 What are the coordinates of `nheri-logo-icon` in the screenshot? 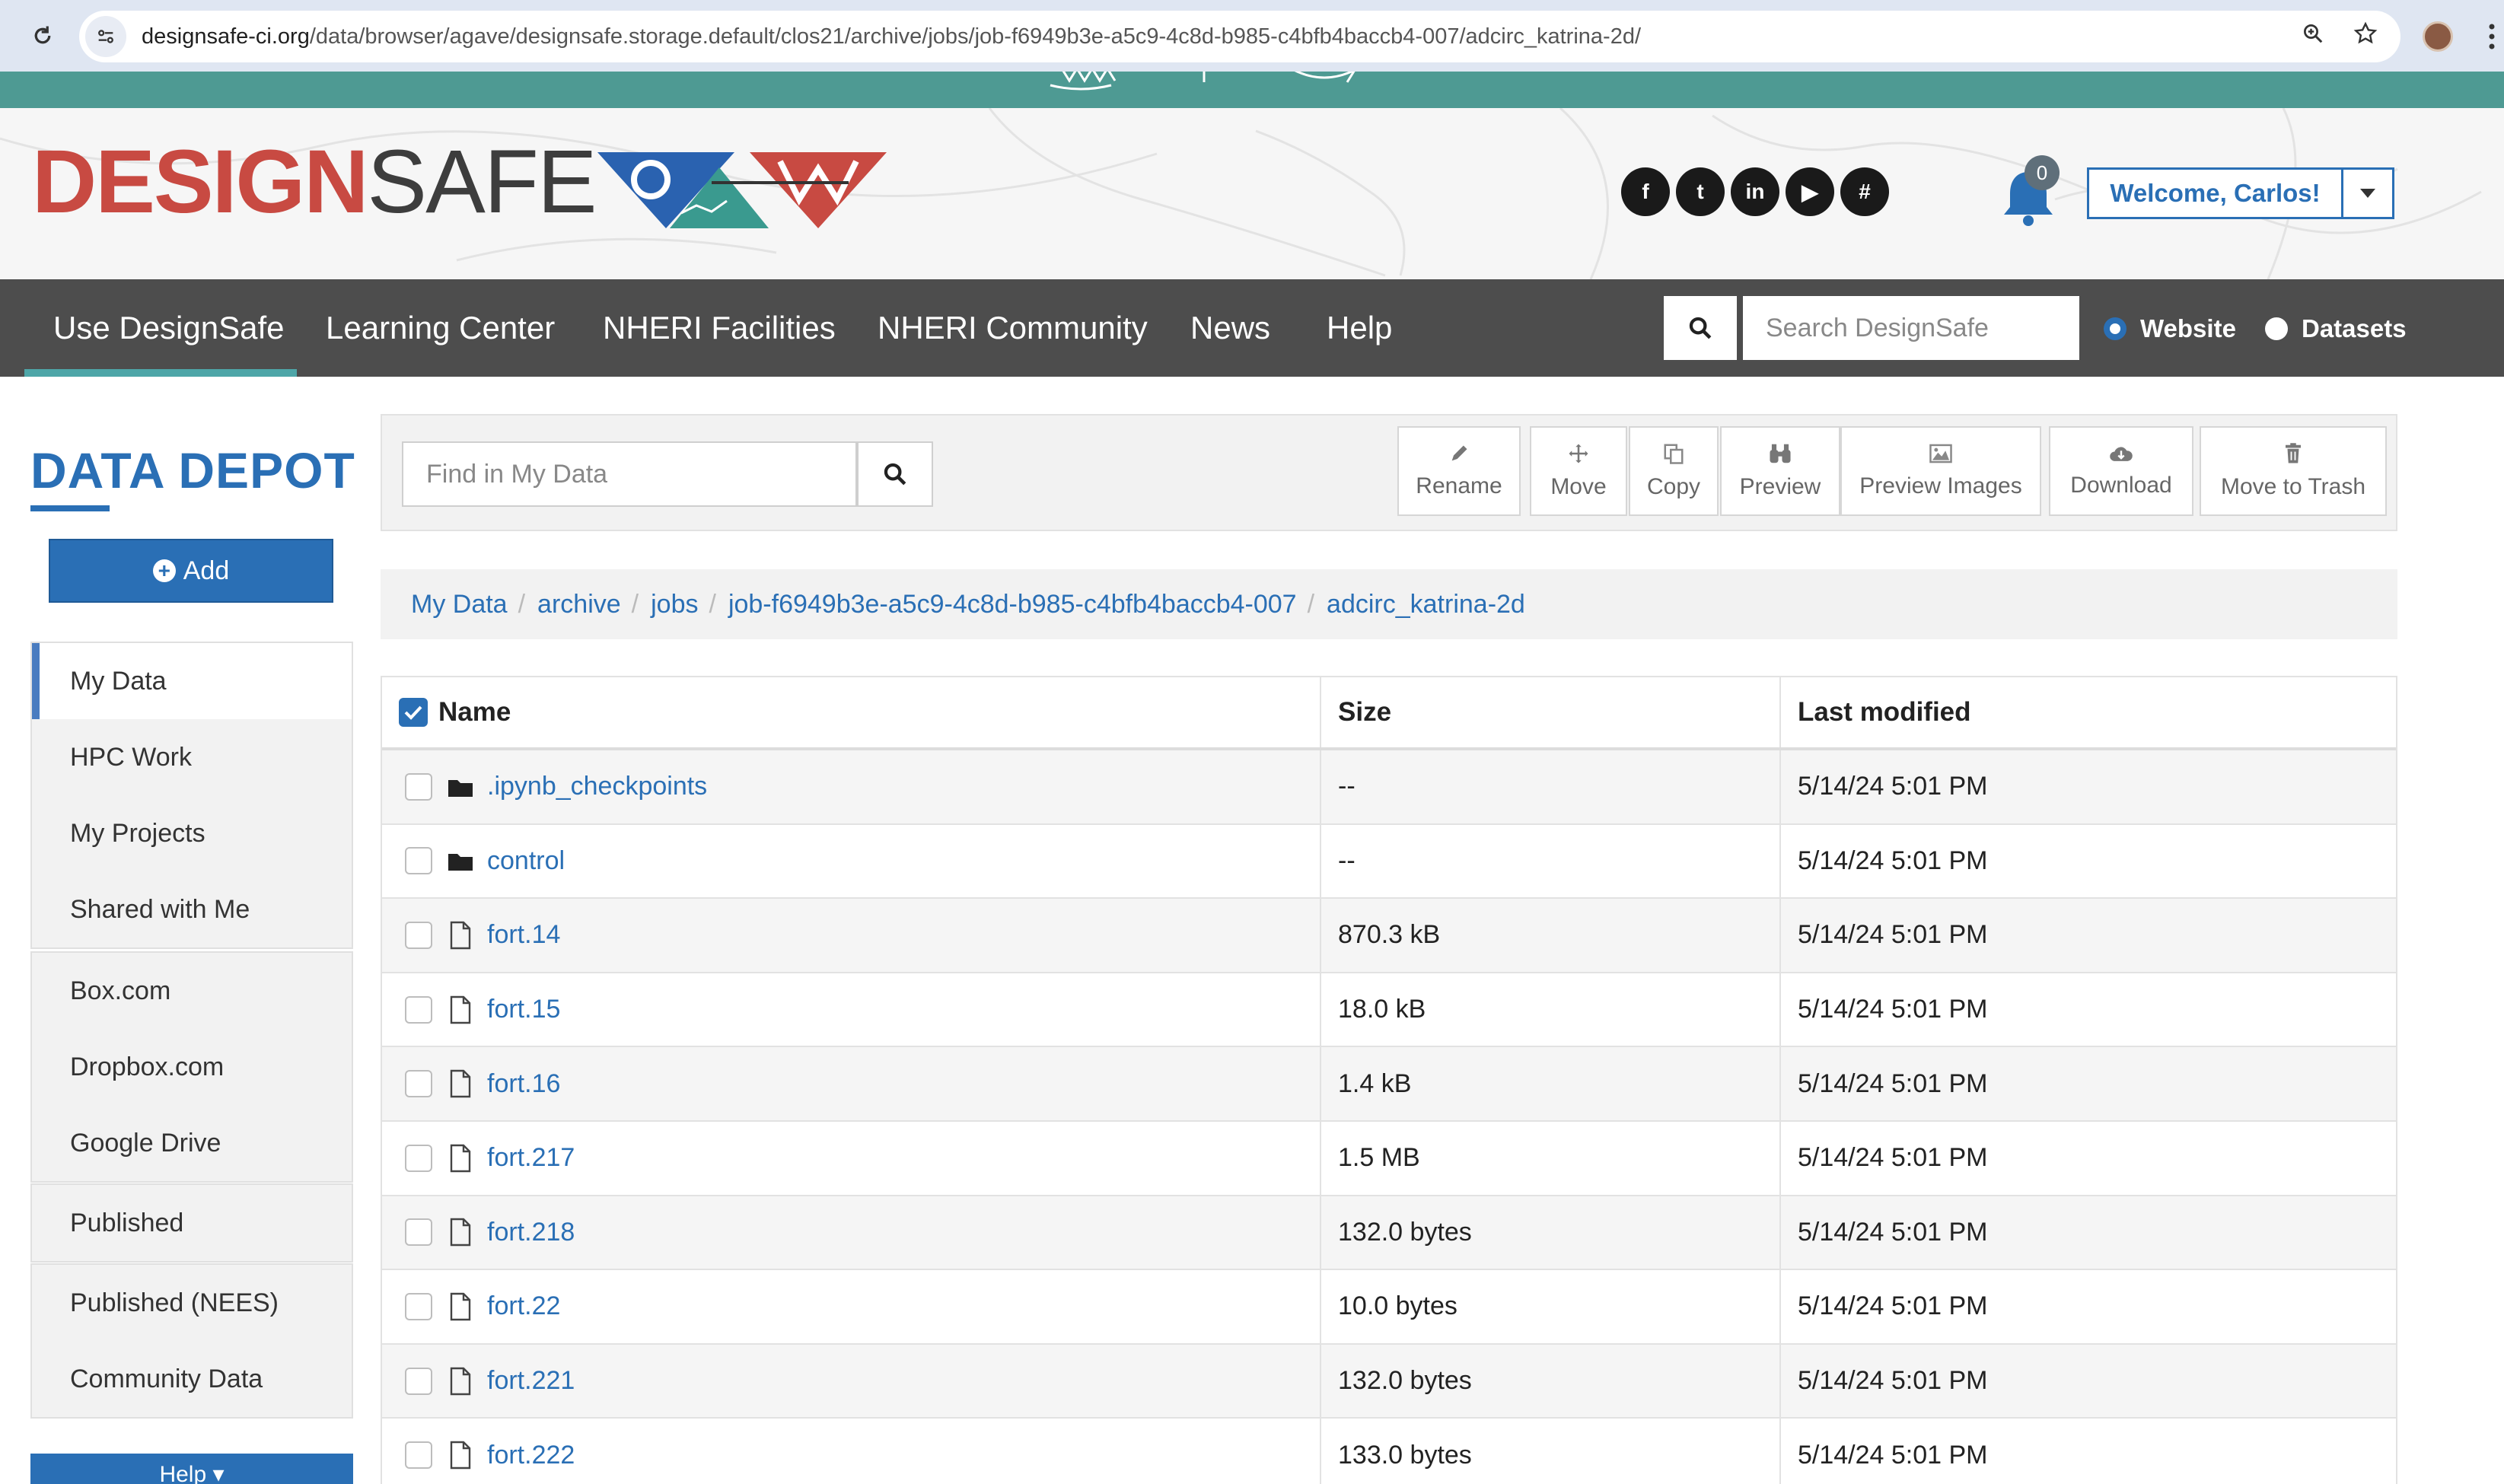 It's located at (742, 192).